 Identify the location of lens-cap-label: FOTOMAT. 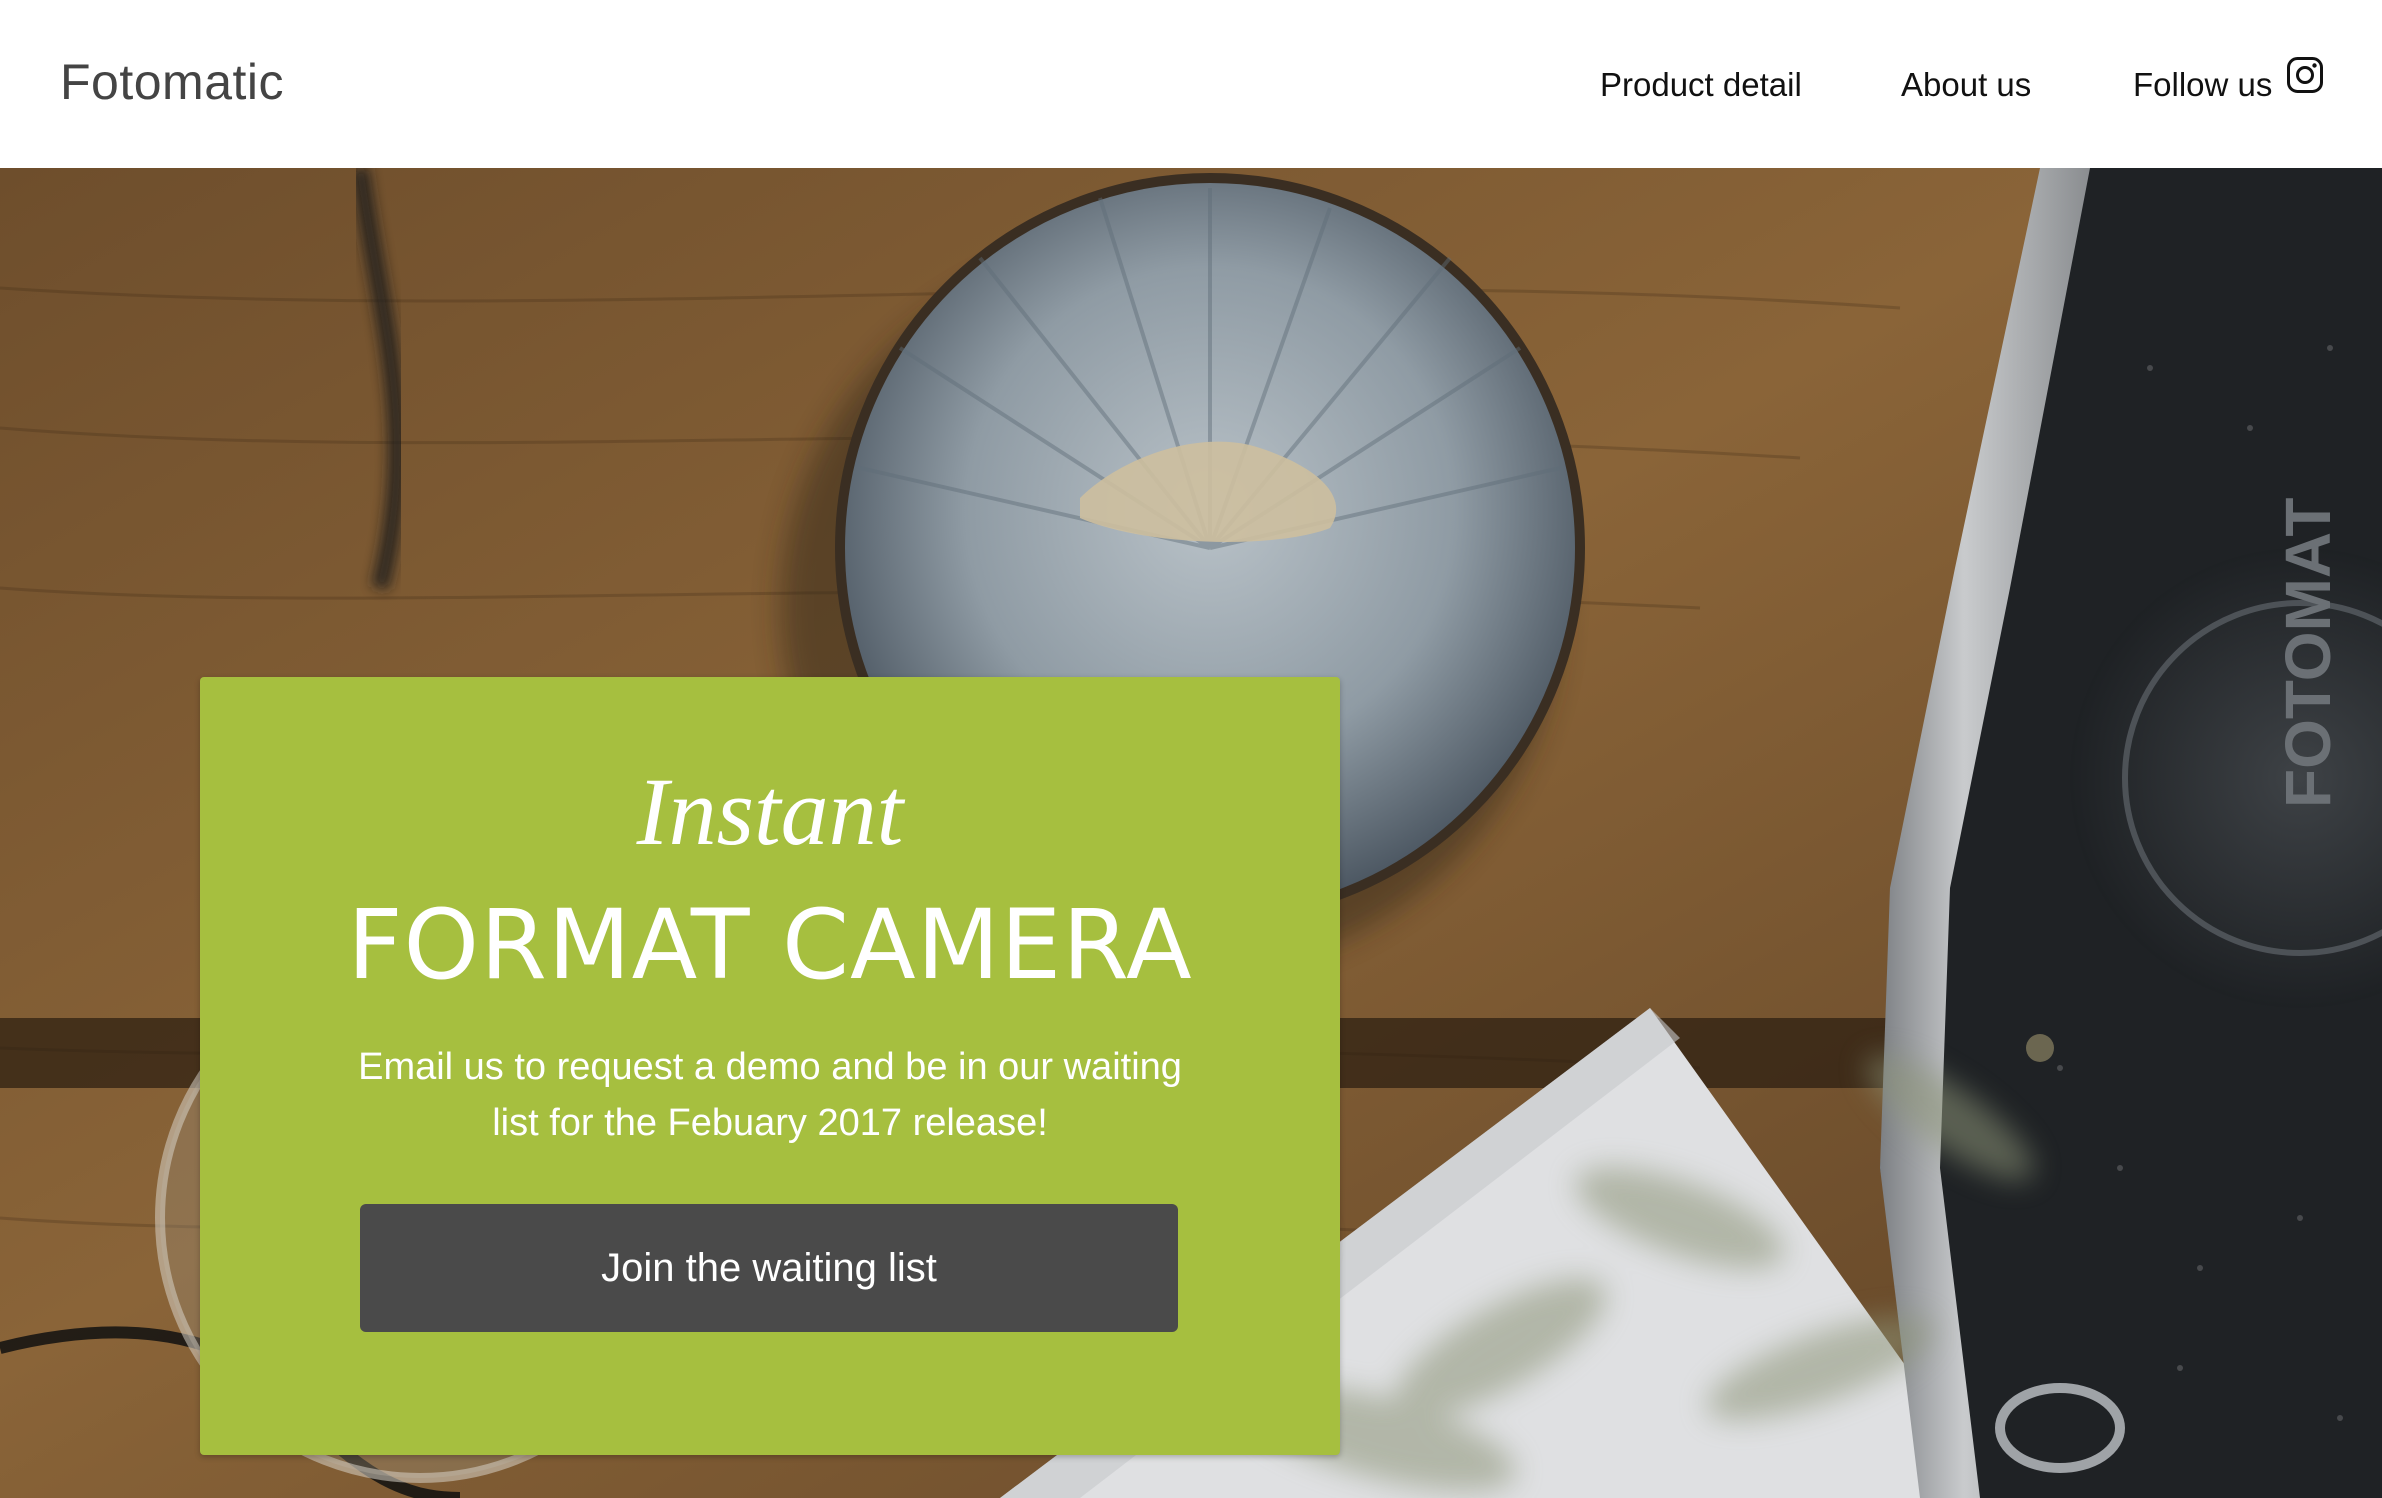
(2308, 653).